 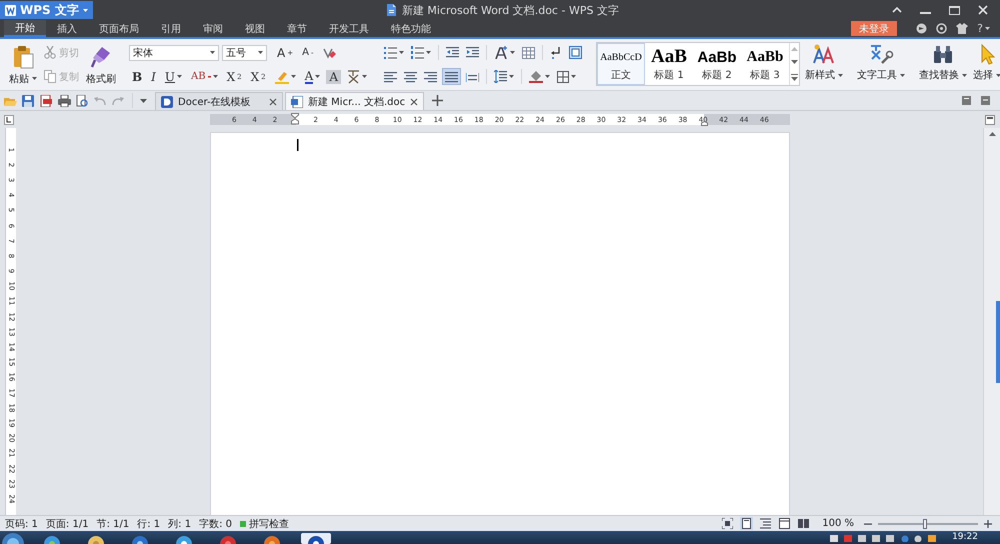 What do you see at coordinates (620, 64) in the screenshot?
I see `style-item: AaBbCcD 正文` at bounding box center [620, 64].